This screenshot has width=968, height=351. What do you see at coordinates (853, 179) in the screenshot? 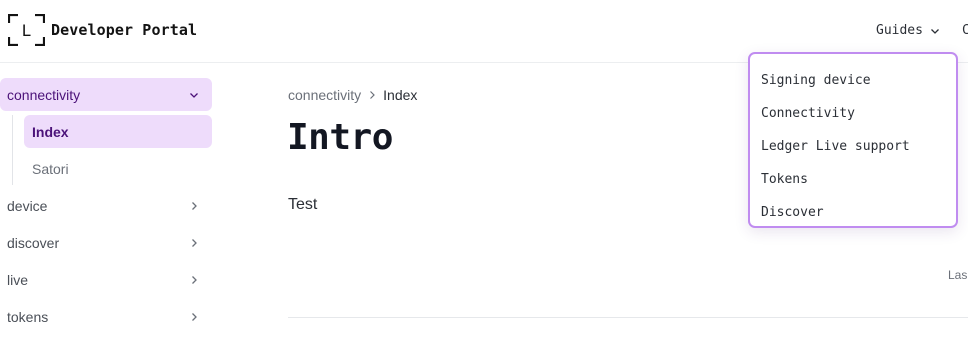
I see `guides-menu-item-tokens: Tokens` at bounding box center [853, 179].